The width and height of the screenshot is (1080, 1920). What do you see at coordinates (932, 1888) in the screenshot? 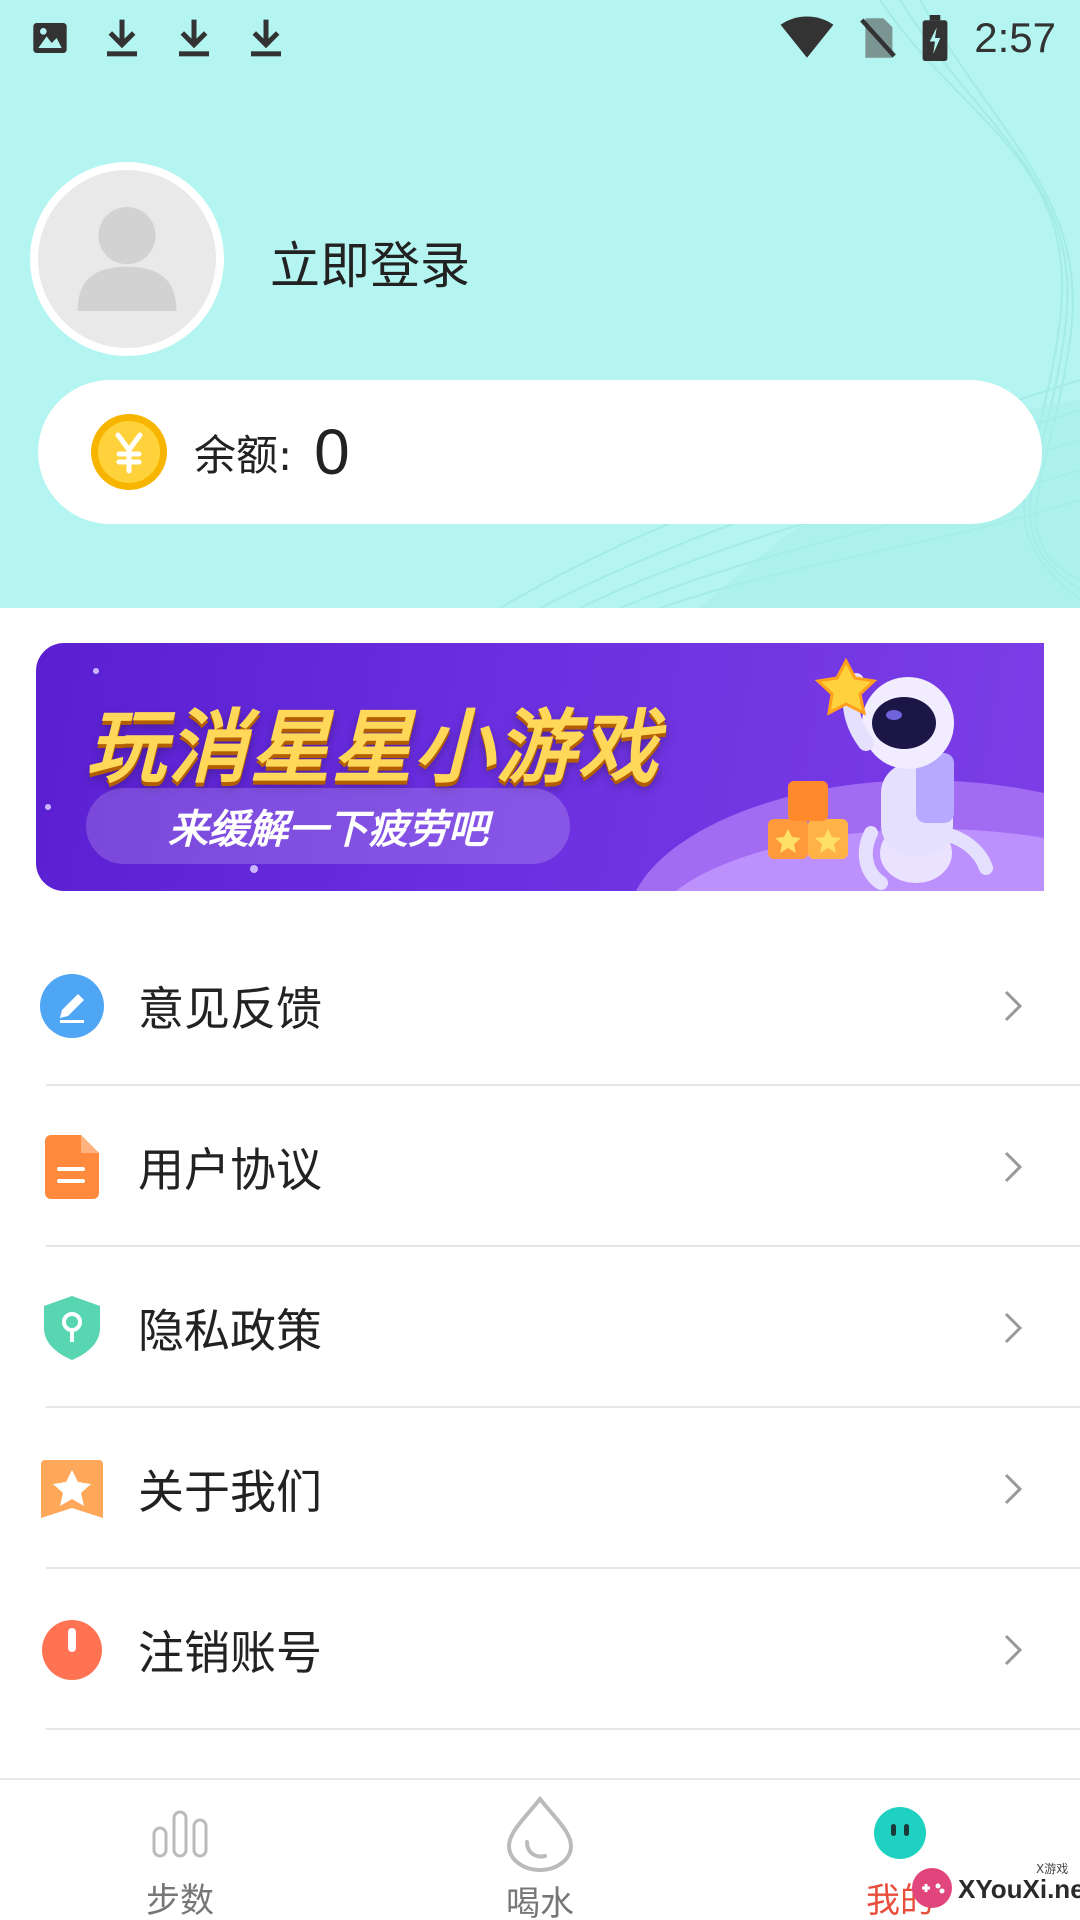
I see `gamepad-logo-icon` at bounding box center [932, 1888].